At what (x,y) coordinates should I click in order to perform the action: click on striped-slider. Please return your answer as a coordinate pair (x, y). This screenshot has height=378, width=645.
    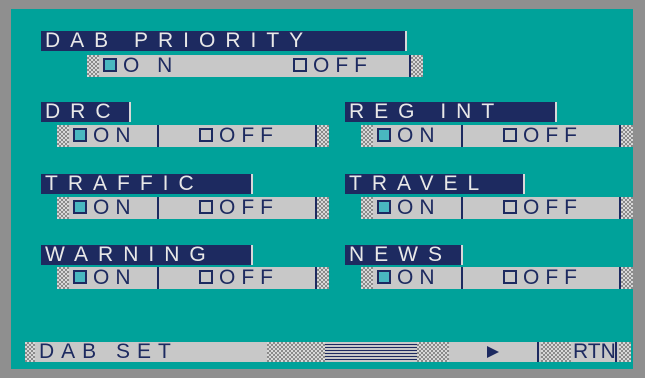
    Looking at the image, I should click on (371, 352).